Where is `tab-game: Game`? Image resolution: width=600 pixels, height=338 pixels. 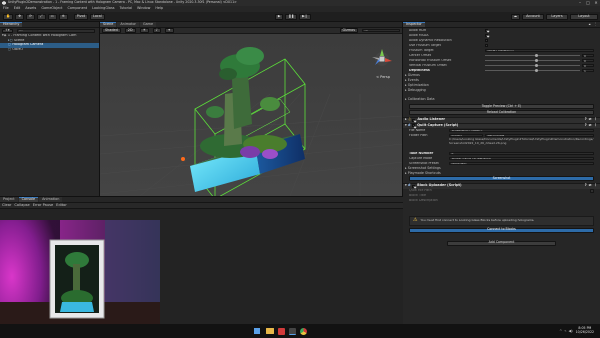
tab-game: Game is located at coordinates (148, 24).